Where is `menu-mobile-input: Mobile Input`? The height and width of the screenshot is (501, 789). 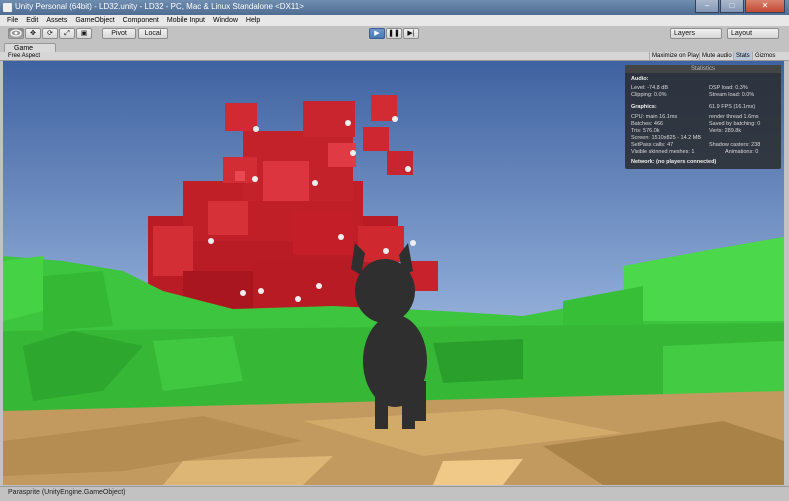
menu-mobile-input: Mobile Input is located at coordinates (186, 20).